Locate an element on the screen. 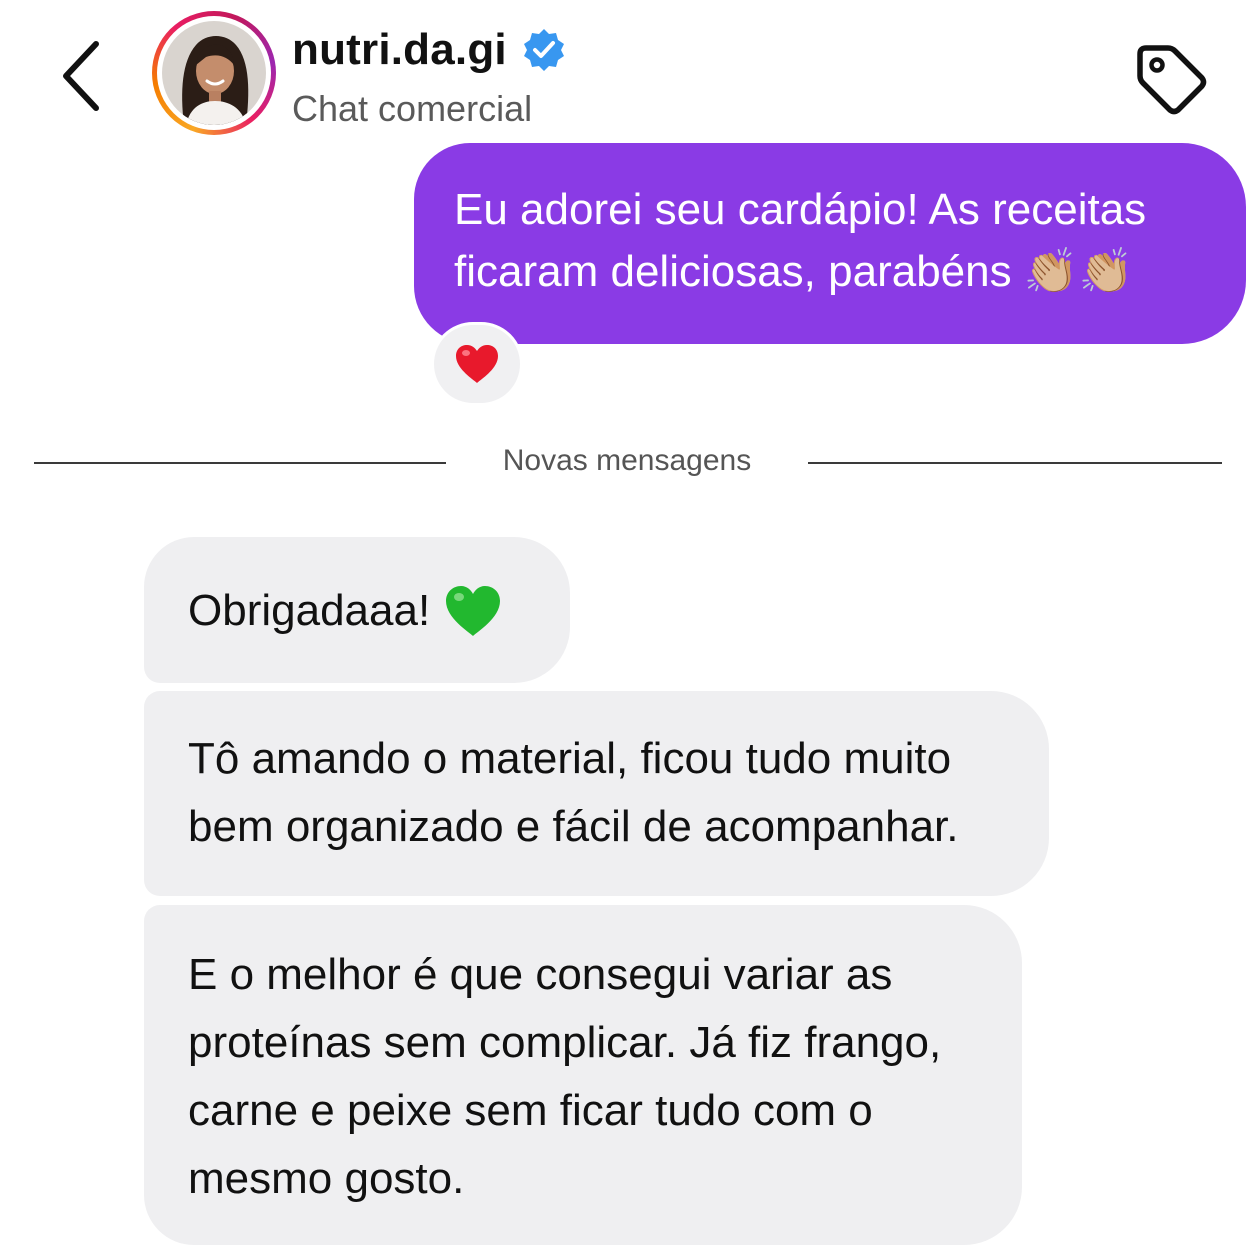 The width and height of the screenshot is (1254, 1254). tag-button is located at coordinates (1170, 78).